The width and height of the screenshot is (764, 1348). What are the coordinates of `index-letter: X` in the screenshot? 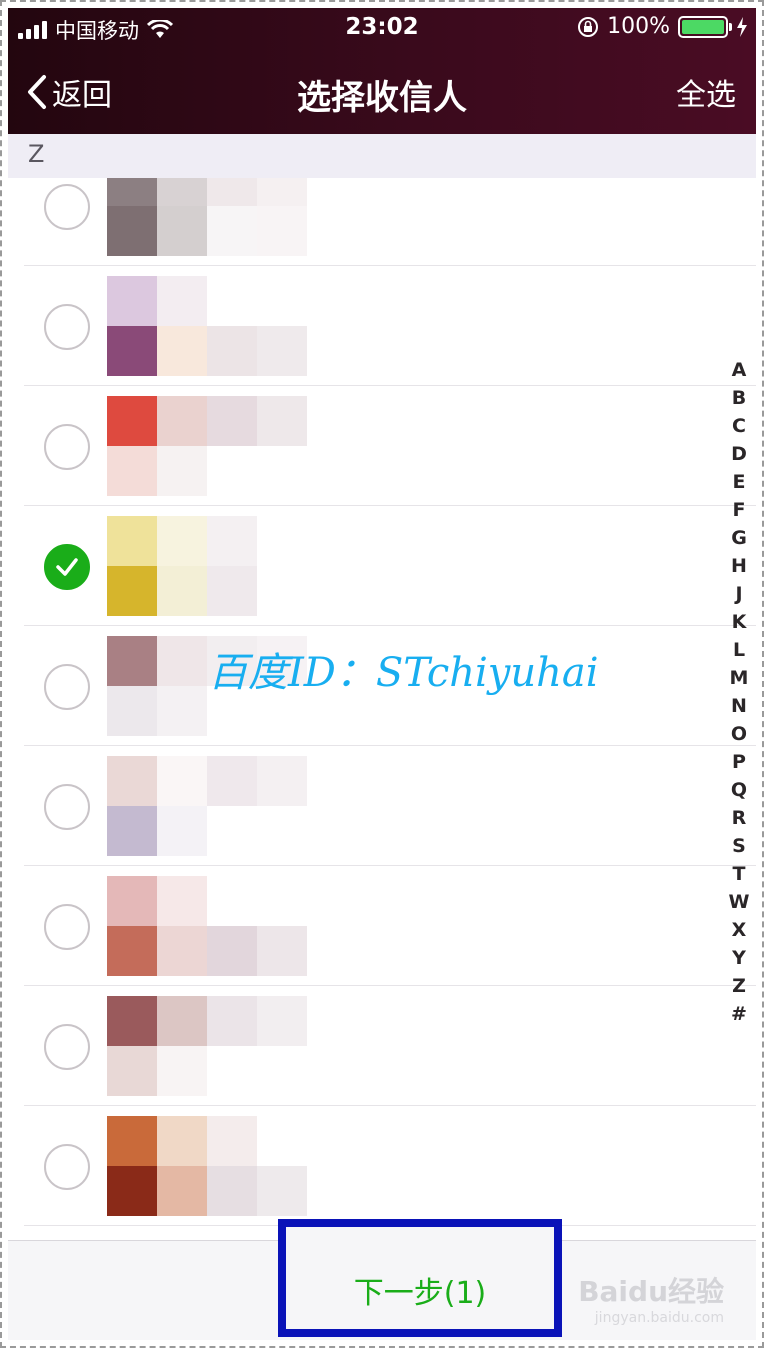 It's located at (739, 930).